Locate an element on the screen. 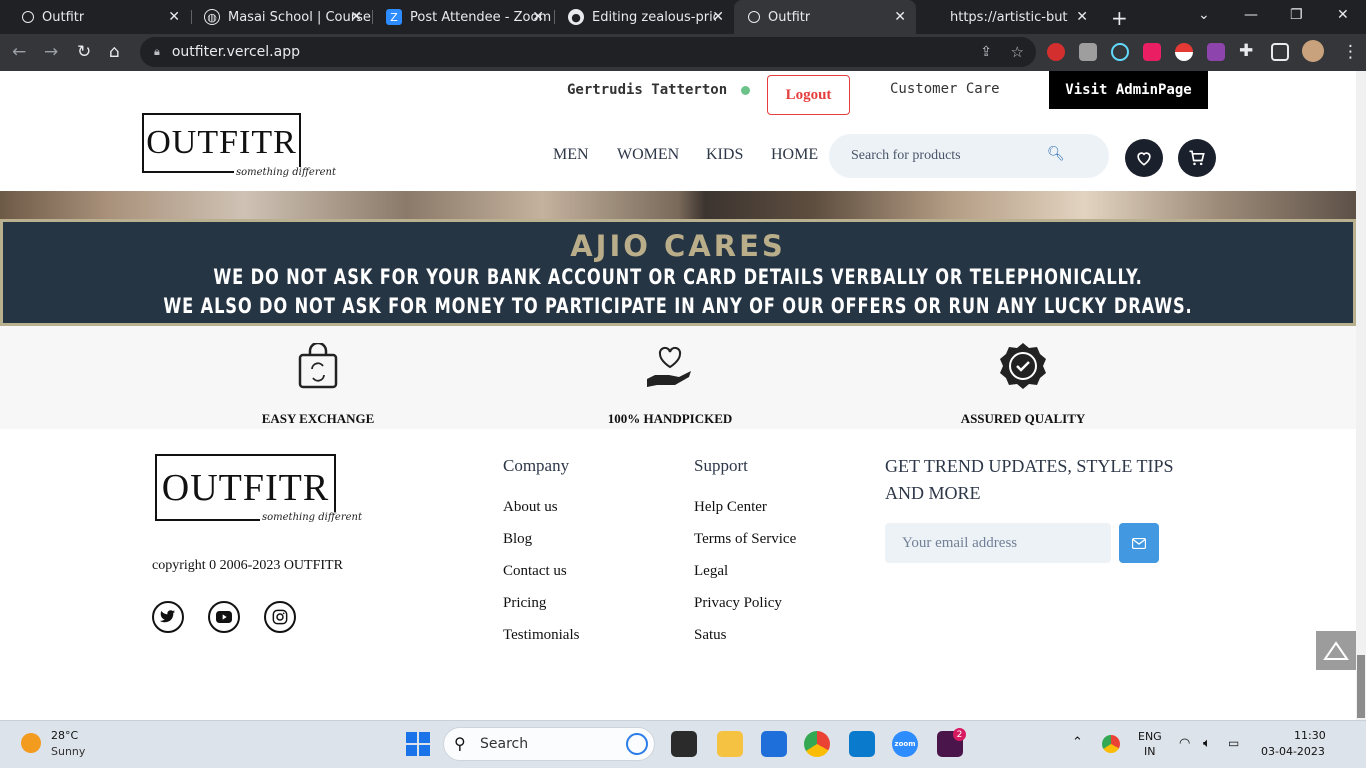 The width and height of the screenshot is (1366, 768). customer-care-link: Customer Care is located at coordinates (945, 89).